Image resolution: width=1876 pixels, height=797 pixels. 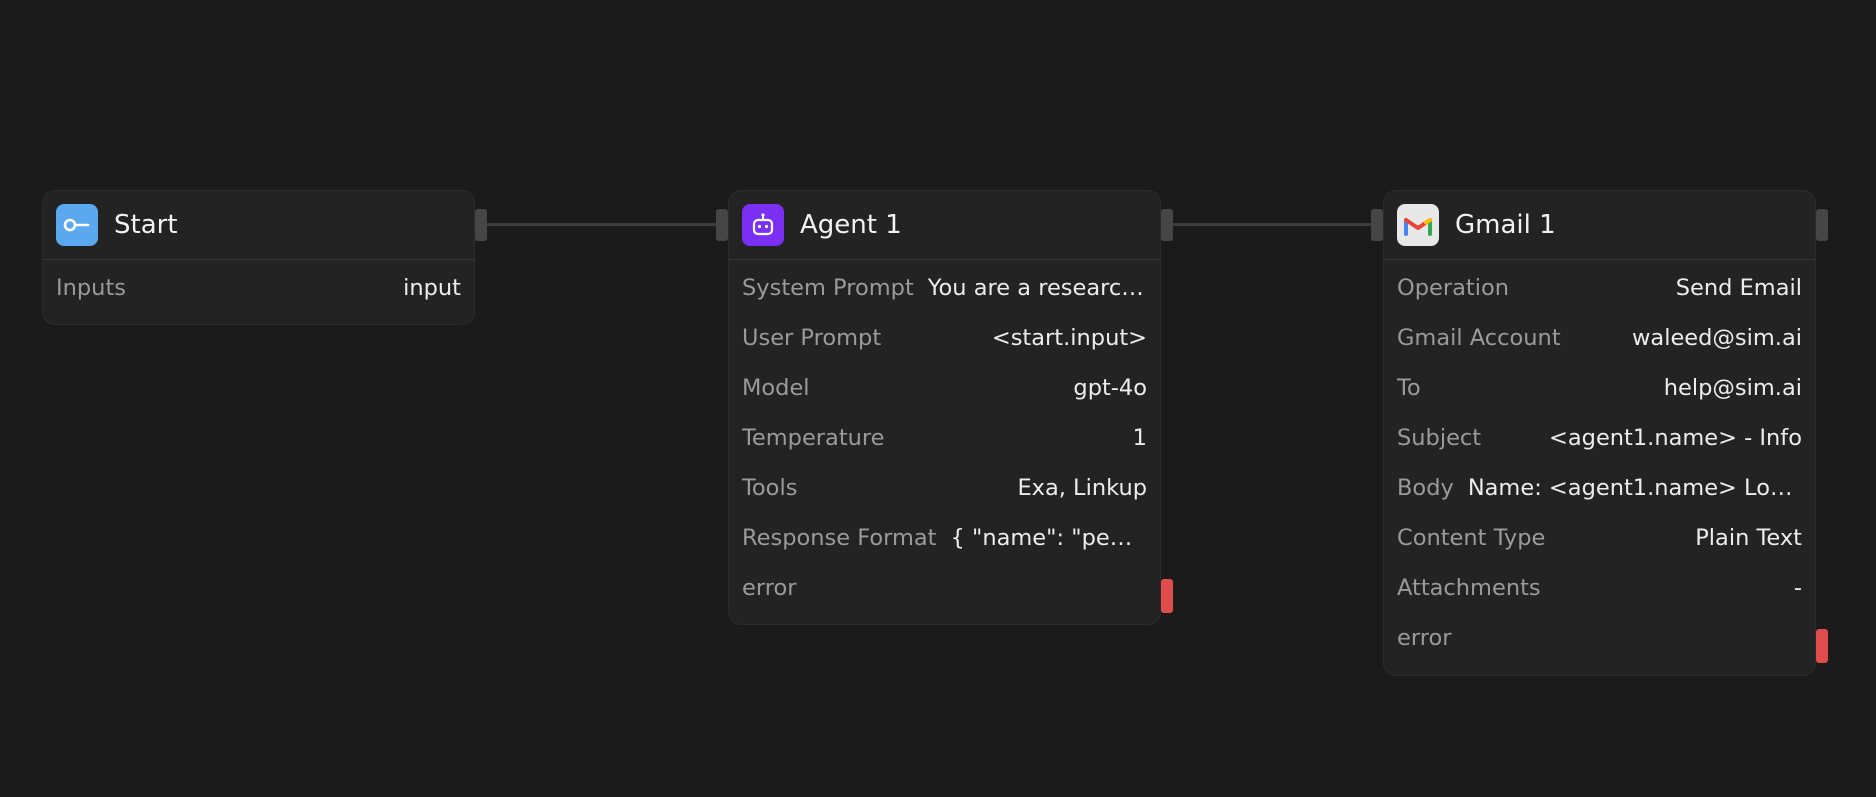 I want to click on agent-row-error: error, so click(x=944, y=588).